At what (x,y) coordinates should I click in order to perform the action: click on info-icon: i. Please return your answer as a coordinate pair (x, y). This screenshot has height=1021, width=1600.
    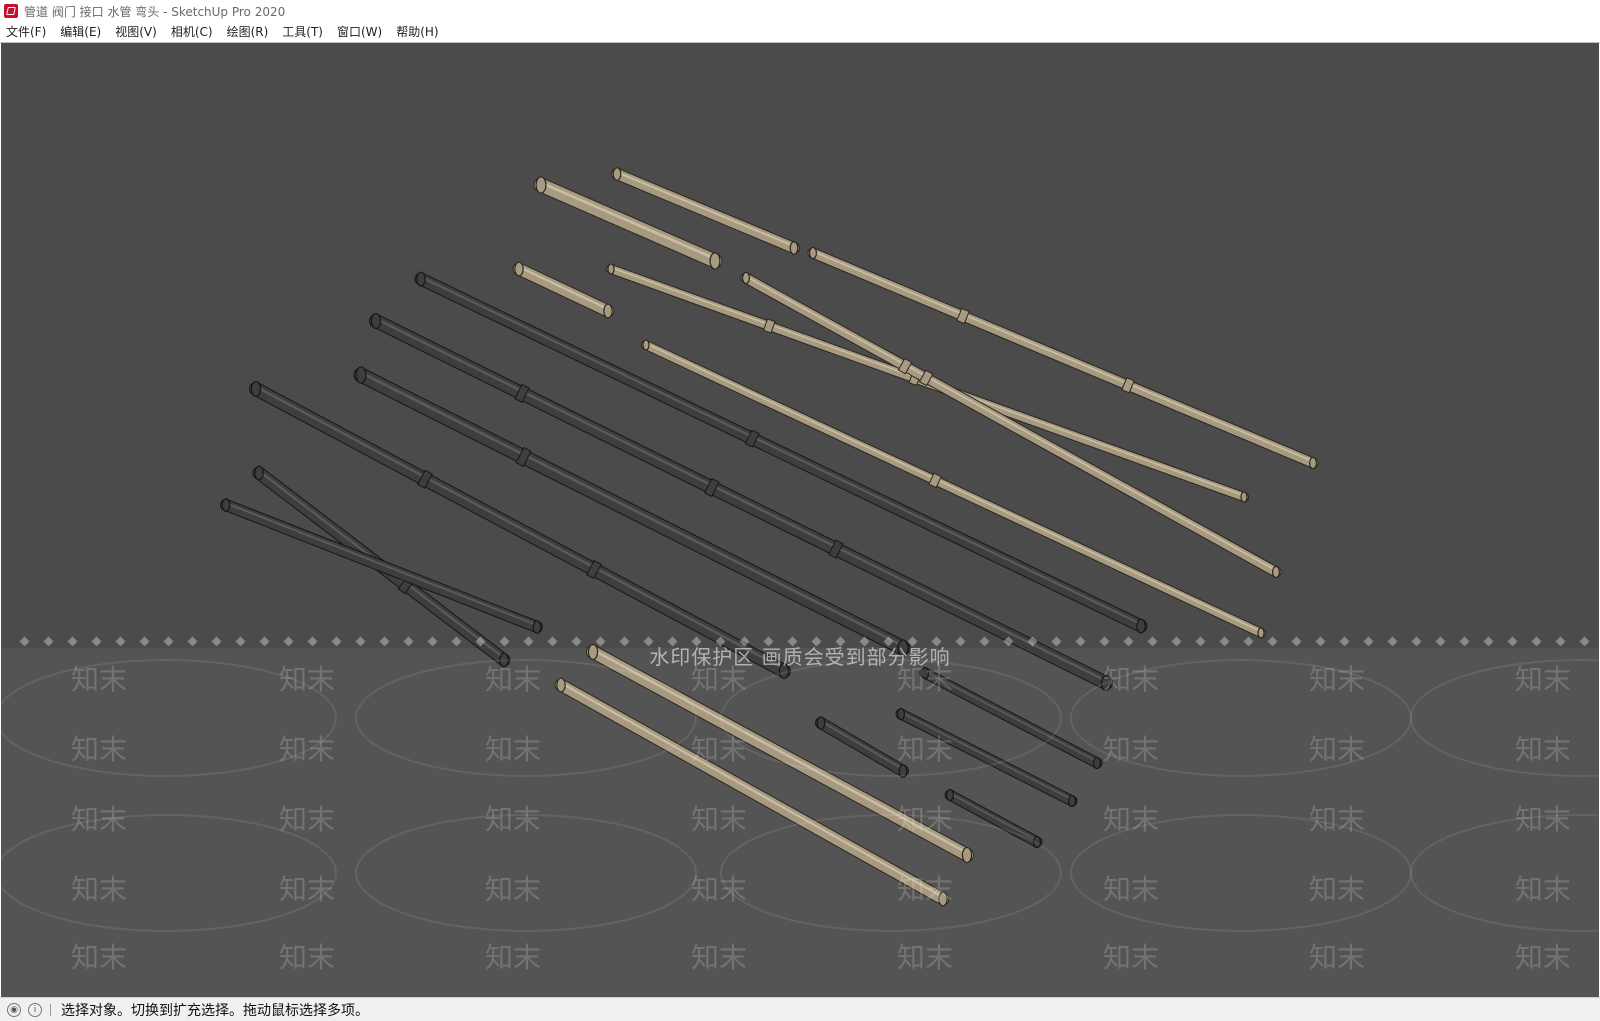
    Looking at the image, I should click on (35, 1009).